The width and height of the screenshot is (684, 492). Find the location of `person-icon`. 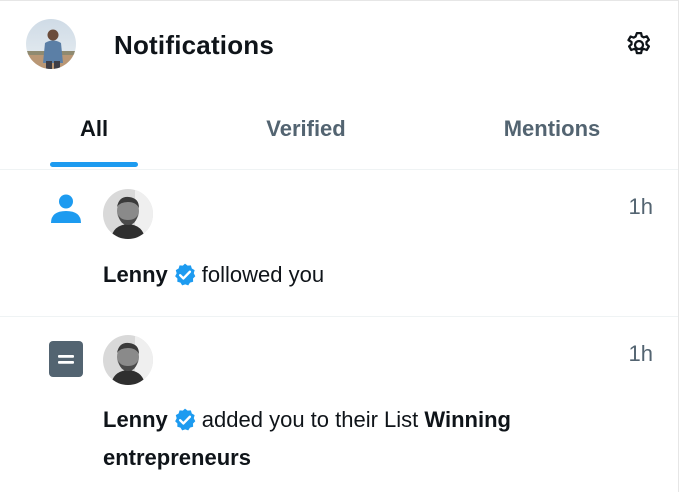

person-icon is located at coordinates (66, 210).